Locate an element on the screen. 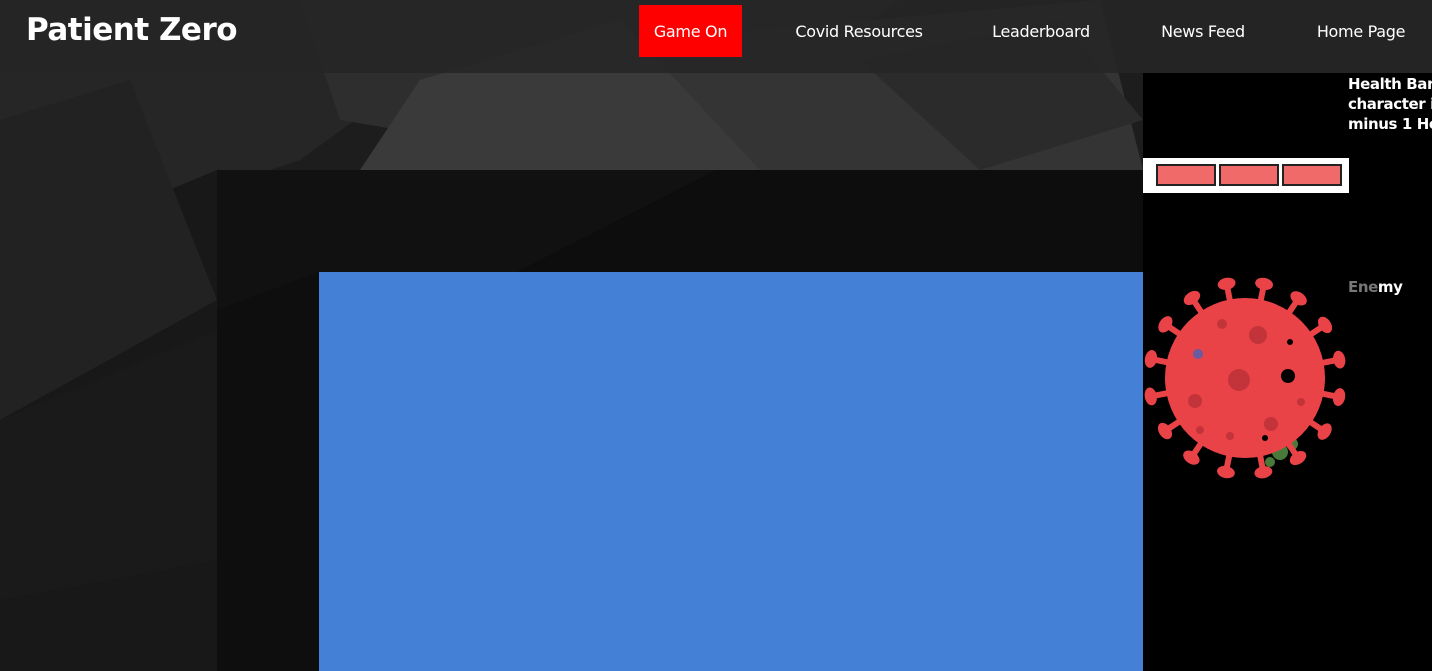 Image resolution: width=1432 pixels, height=671 pixels. nav-news-feed: News Feed is located at coordinates (1203, 31).